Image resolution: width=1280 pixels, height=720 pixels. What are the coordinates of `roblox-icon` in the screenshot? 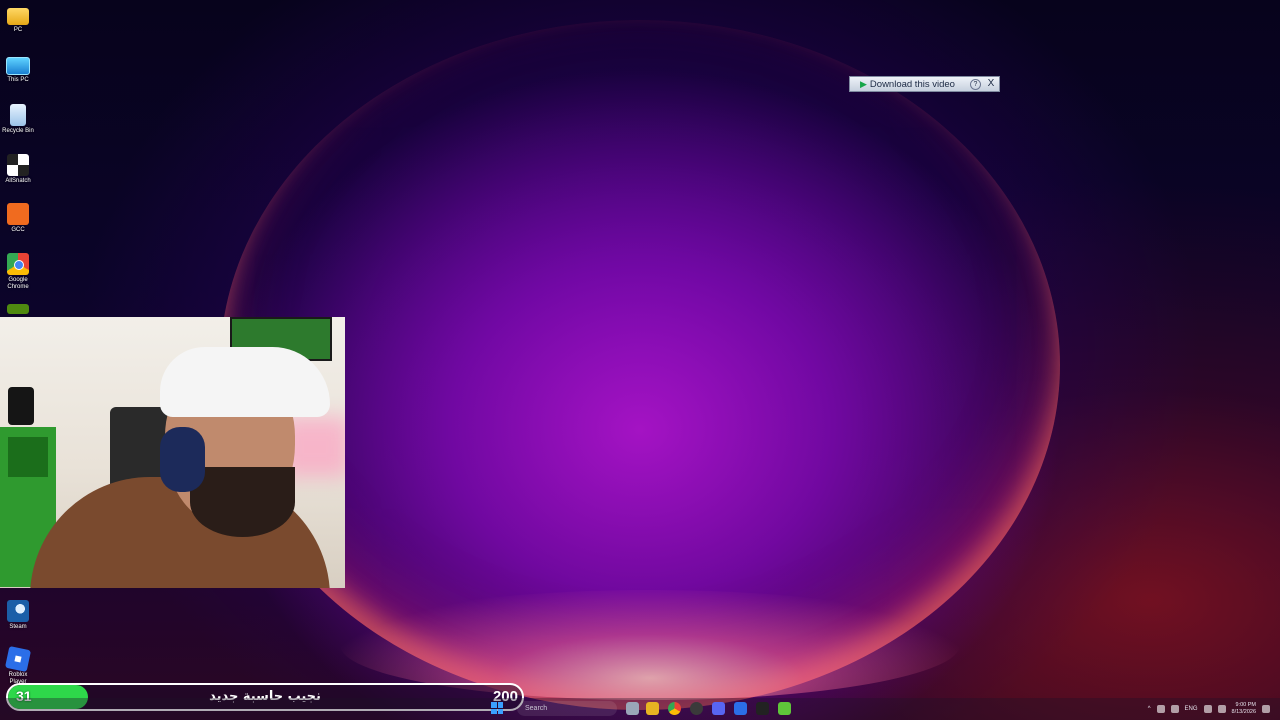 It's located at (18, 659).